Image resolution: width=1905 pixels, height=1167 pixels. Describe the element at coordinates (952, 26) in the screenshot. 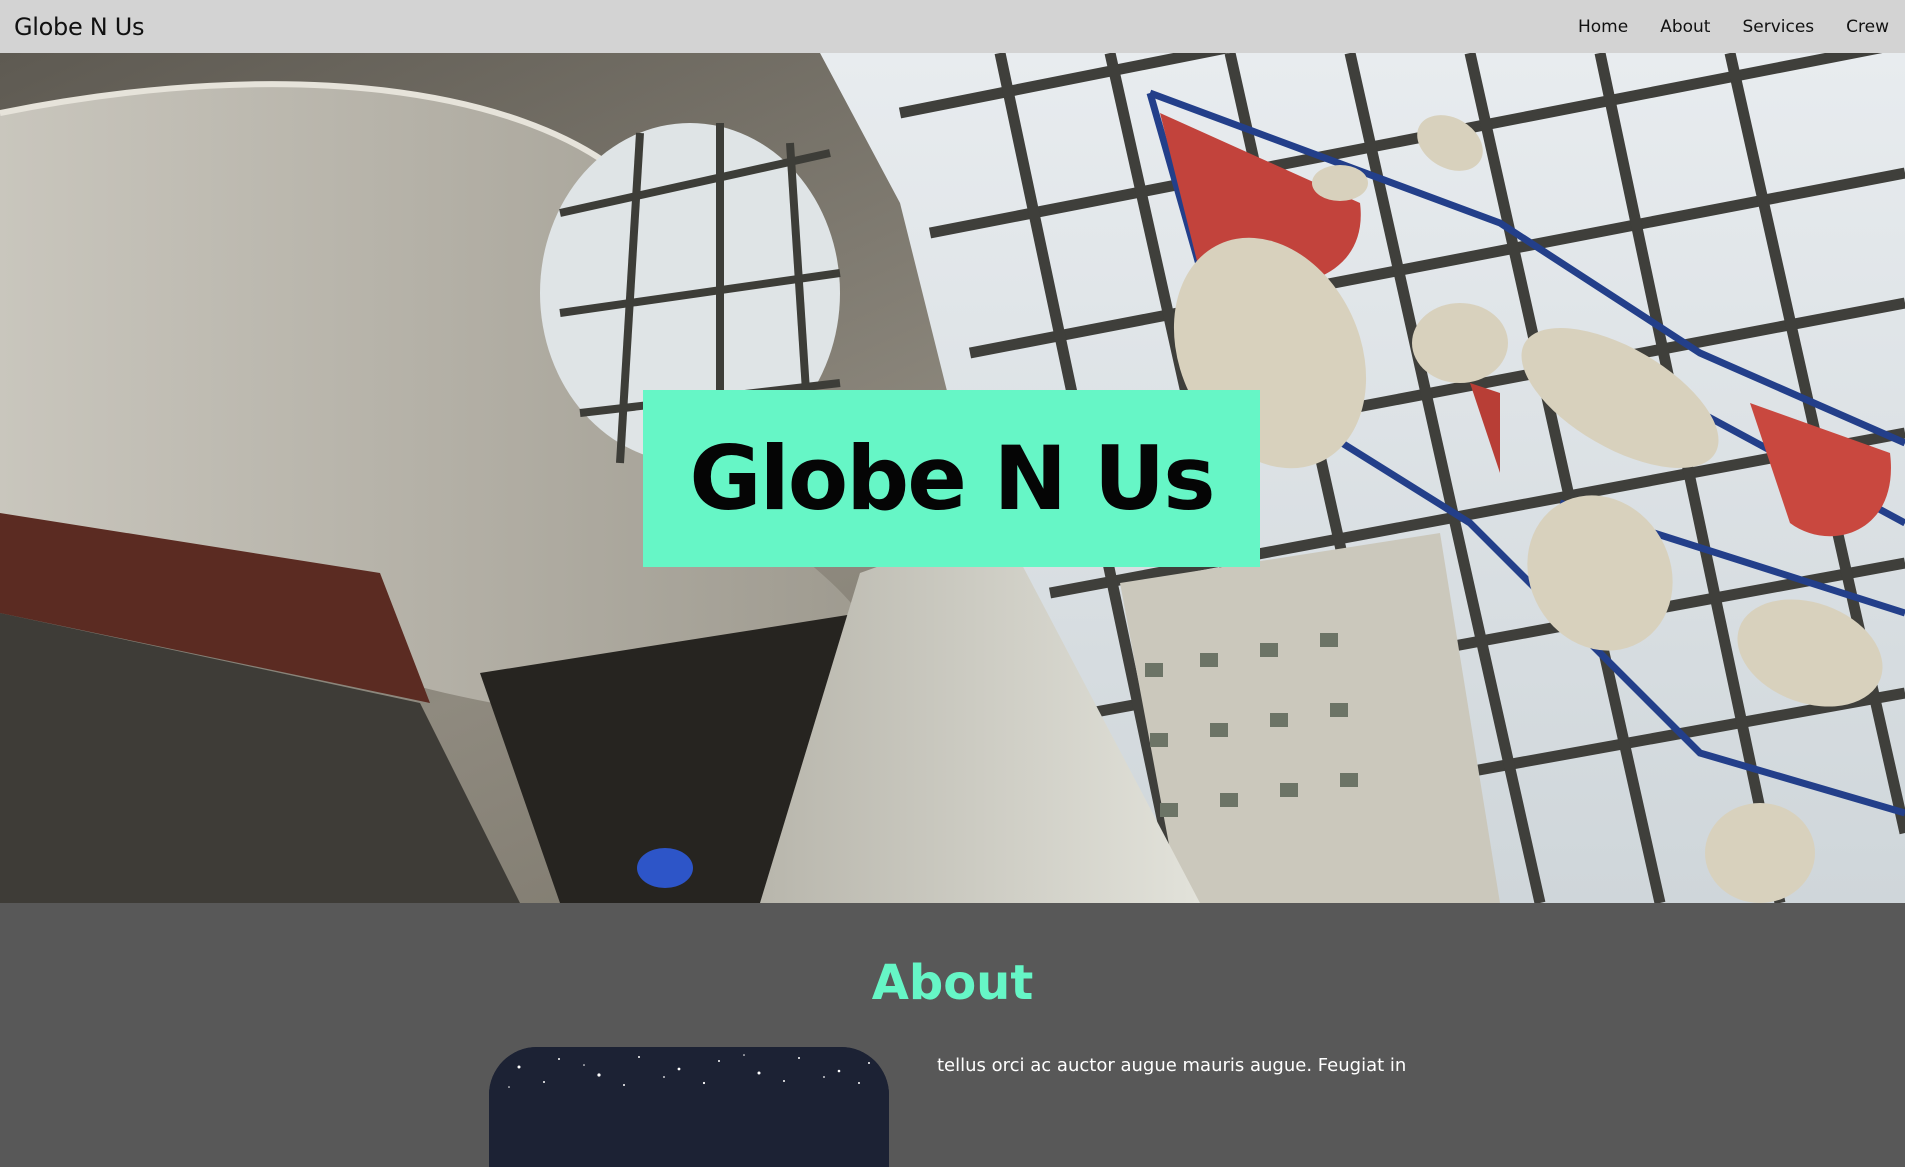

I see `top-navbar: Globe N Us Home About Services Crew` at that location.